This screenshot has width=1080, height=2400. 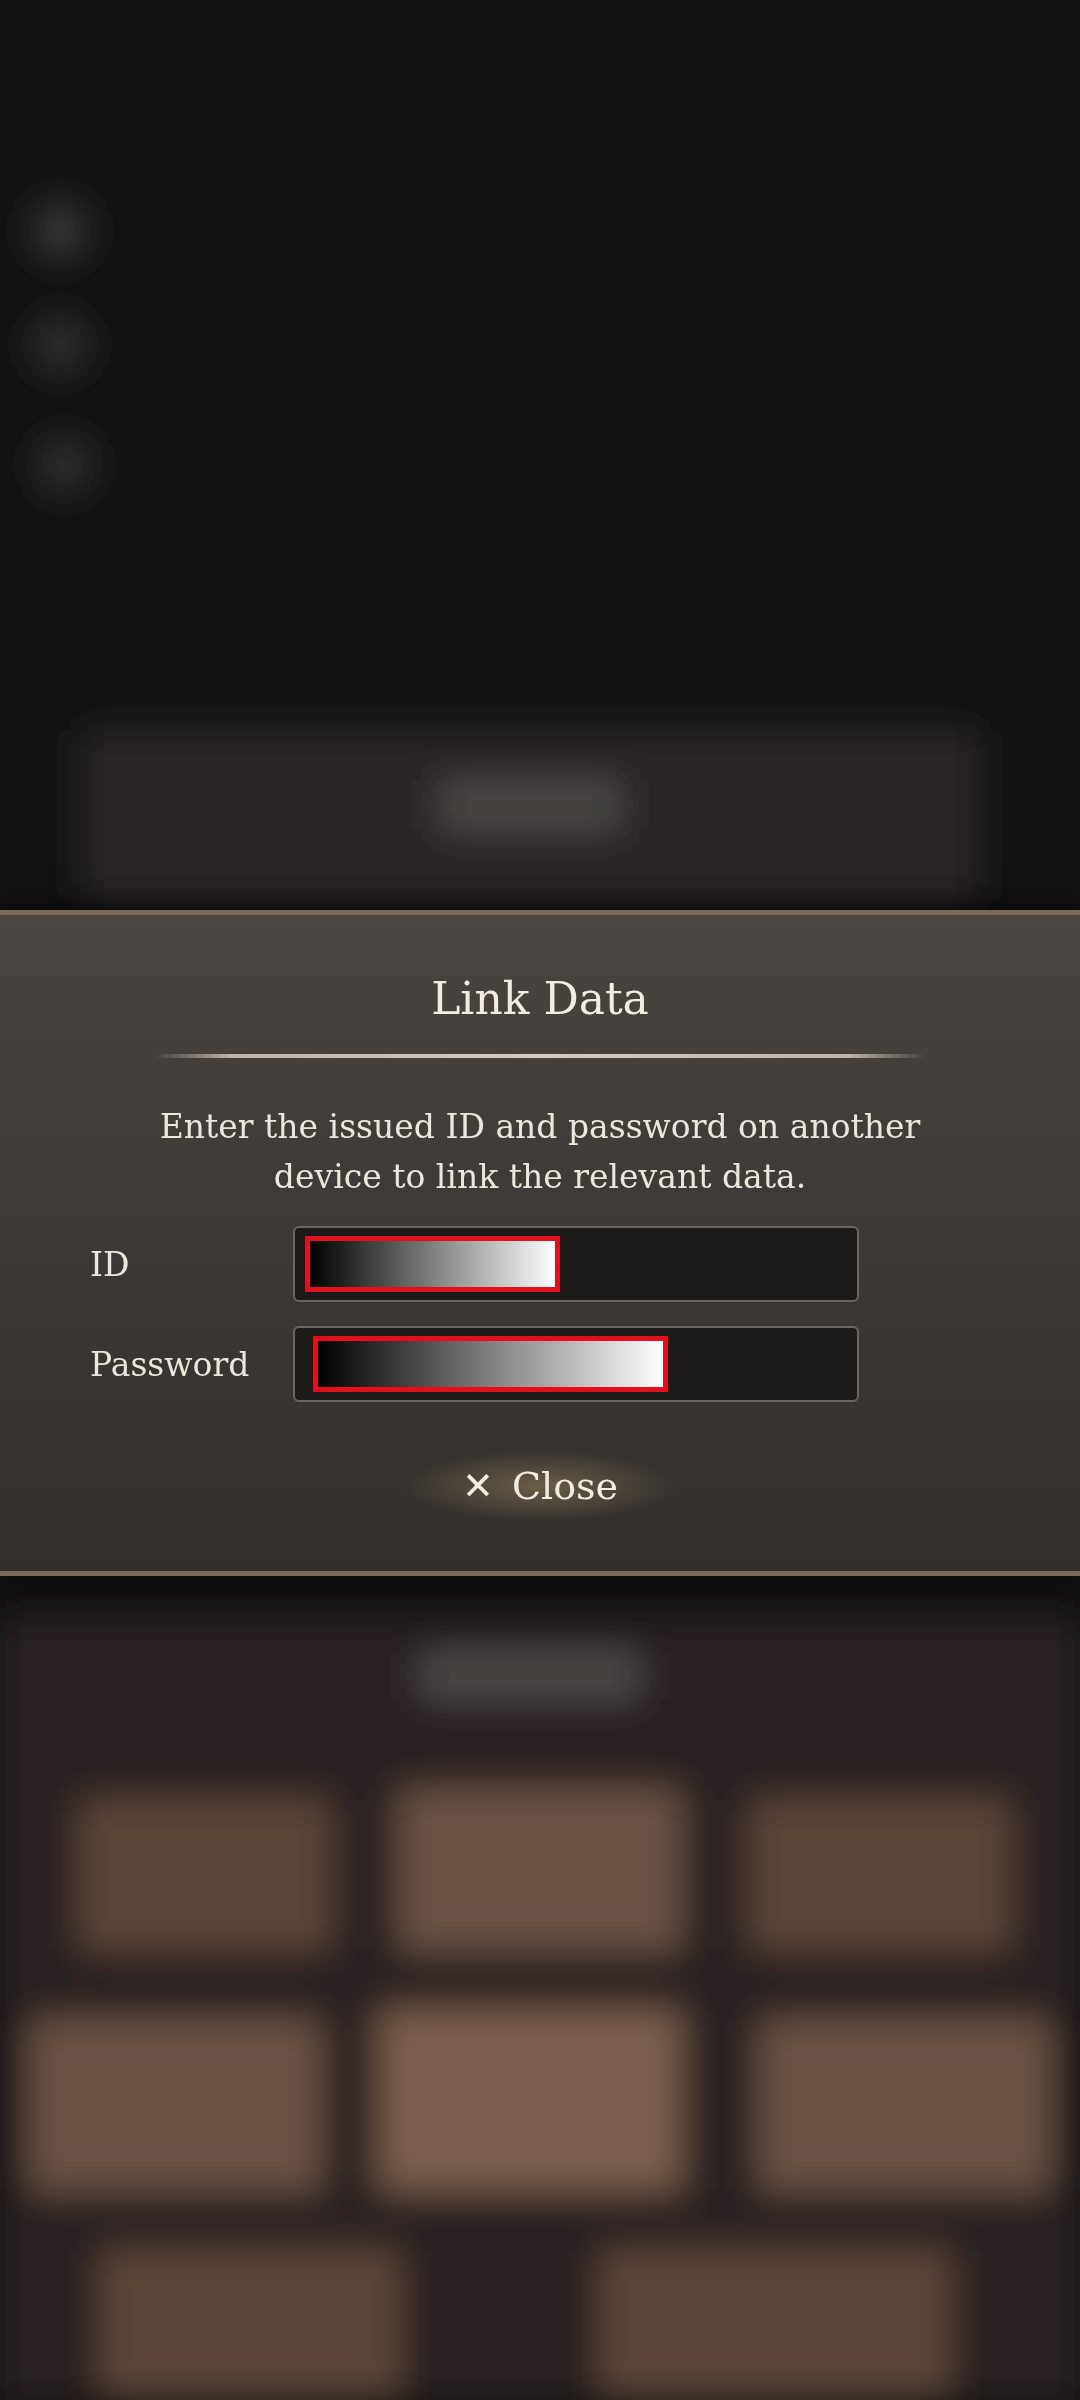 I want to click on field-label: ID, so click(x=110, y=1264).